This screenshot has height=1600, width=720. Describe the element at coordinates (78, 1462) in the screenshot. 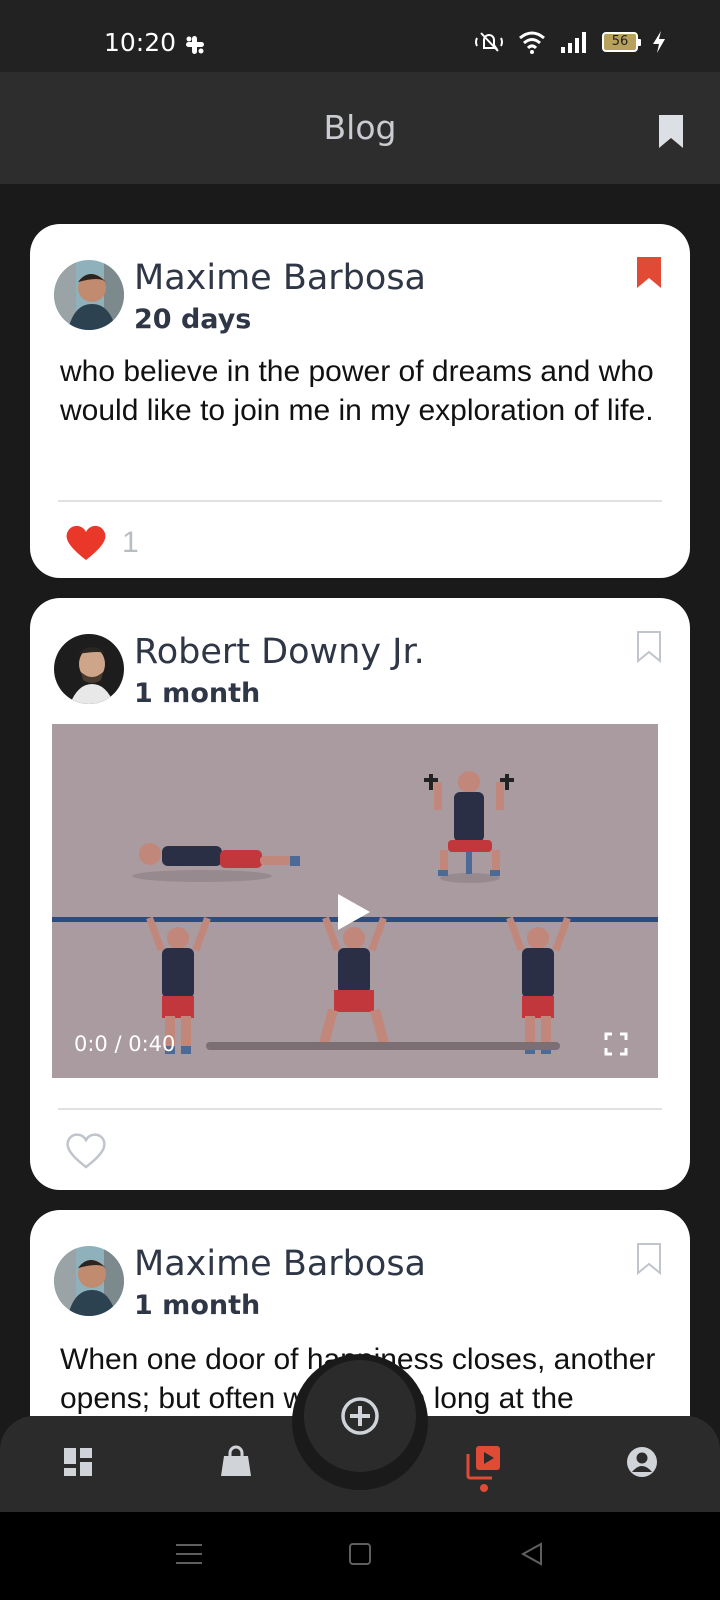

I see `dashboard-icon` at that location.